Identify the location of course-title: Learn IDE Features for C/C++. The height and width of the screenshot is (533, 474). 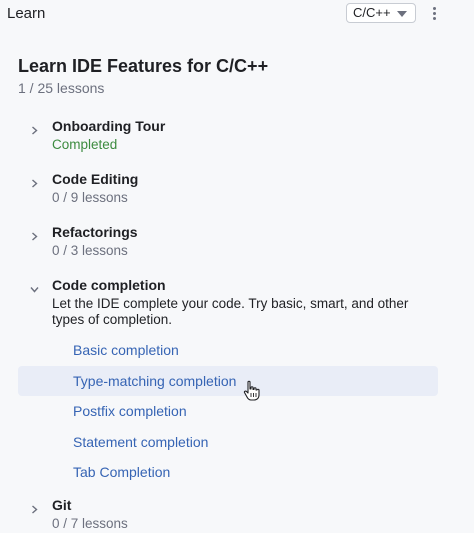
(143, 66).